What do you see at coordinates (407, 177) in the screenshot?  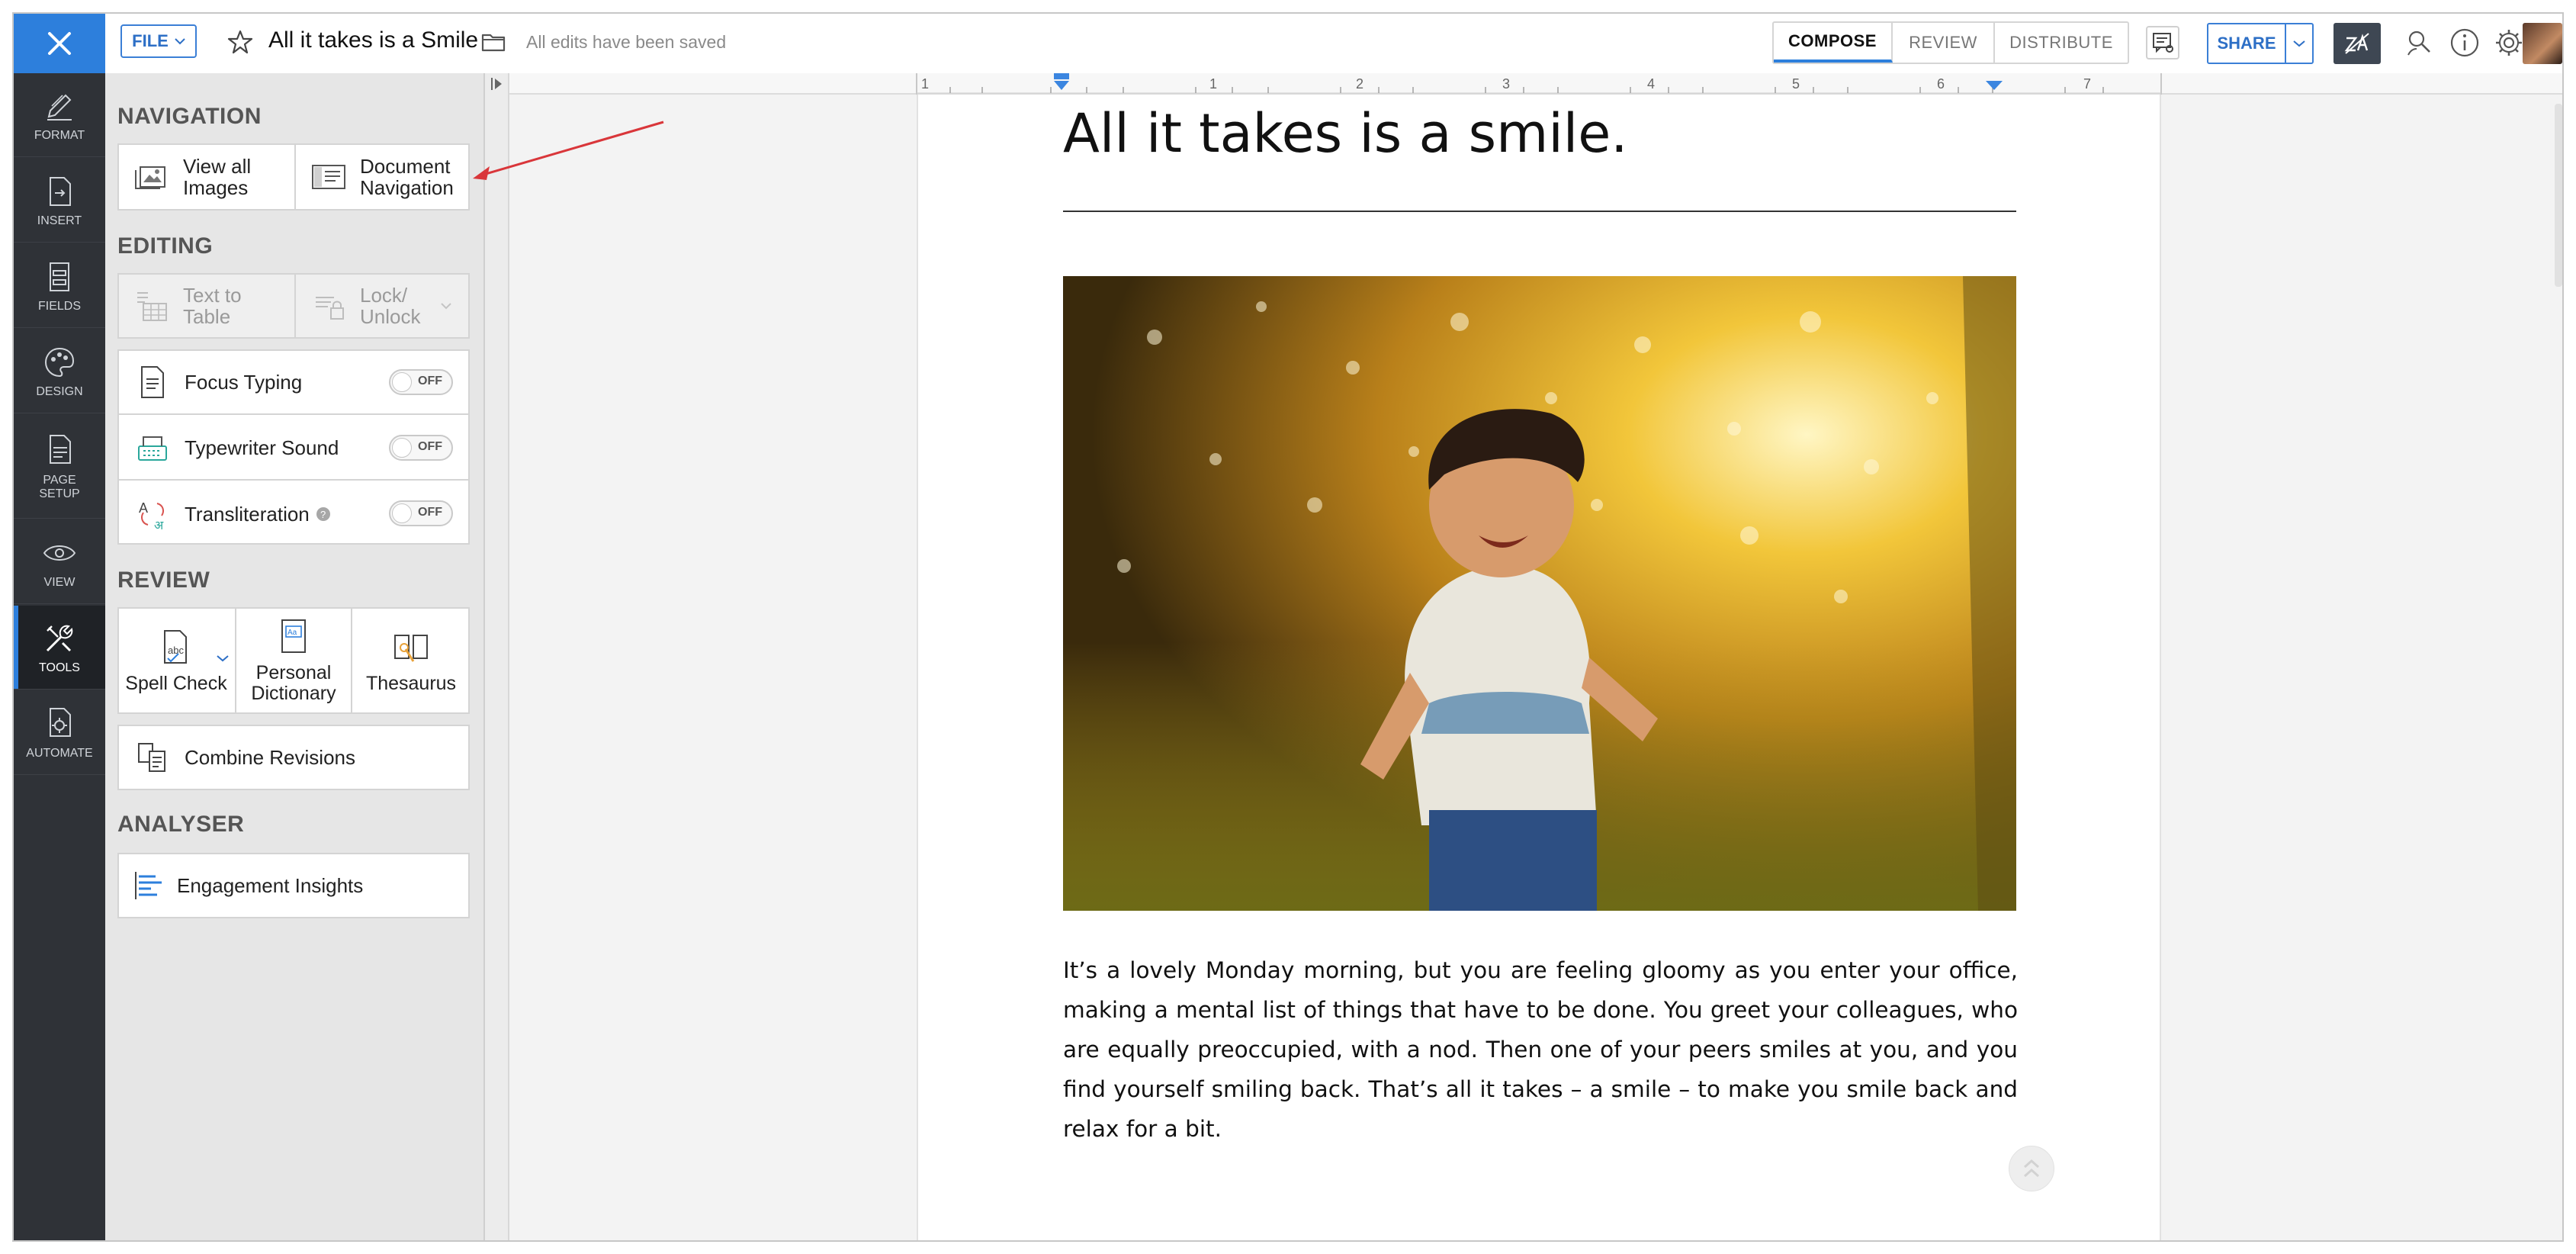 I see `document-navigation-label: Document Navigation` at bounding box center [407, 177].